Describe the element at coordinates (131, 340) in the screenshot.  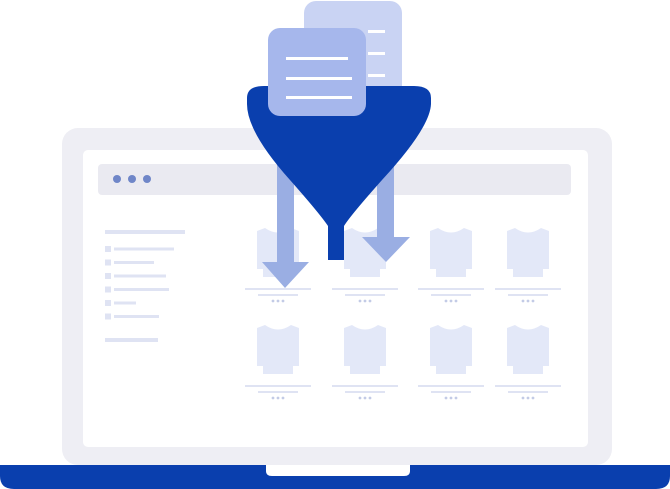
I see `sidebar-footer-line` at that location.